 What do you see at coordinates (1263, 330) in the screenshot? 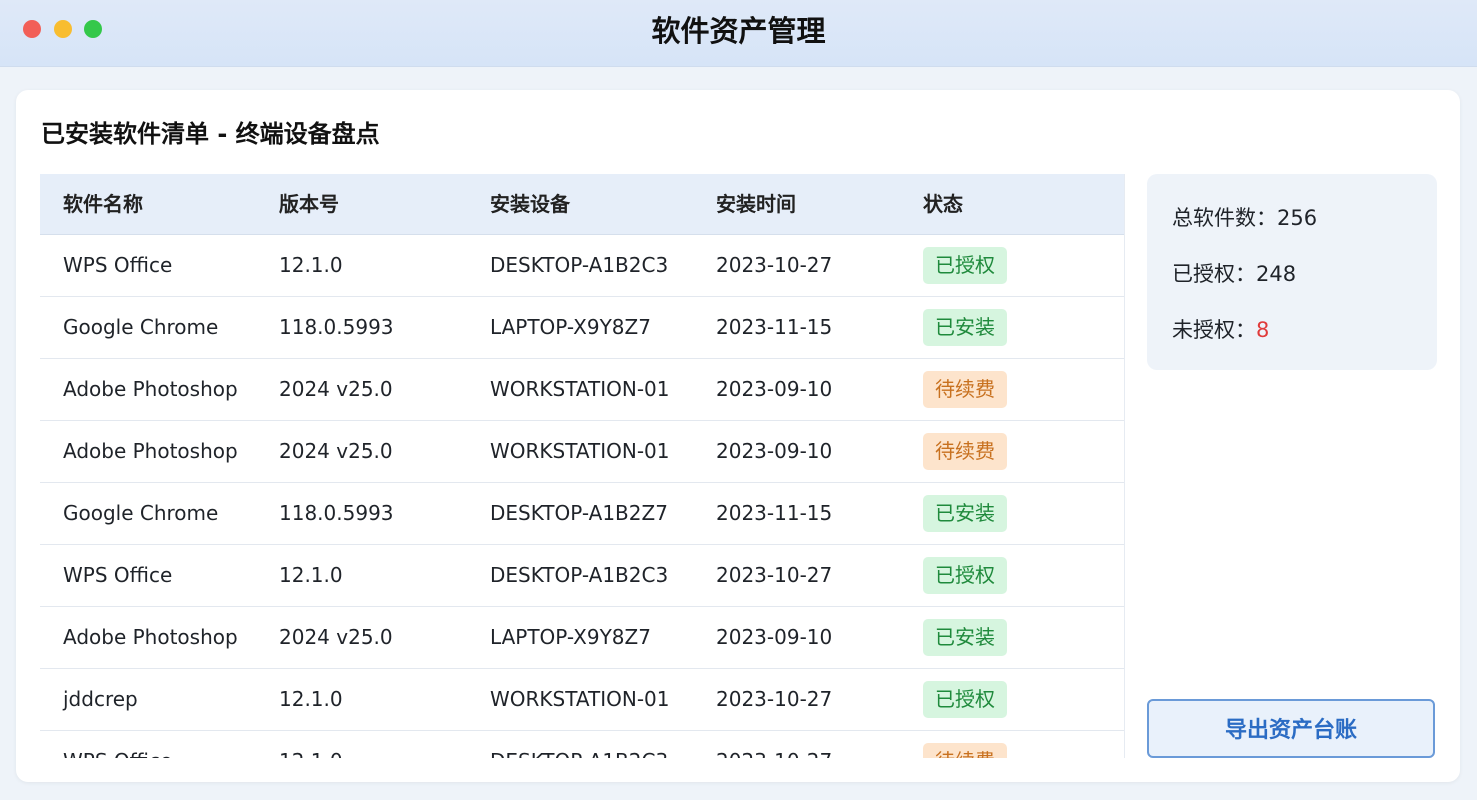
I see `stat-unlicensed-value: 8` at bounding box center [1263, 330].